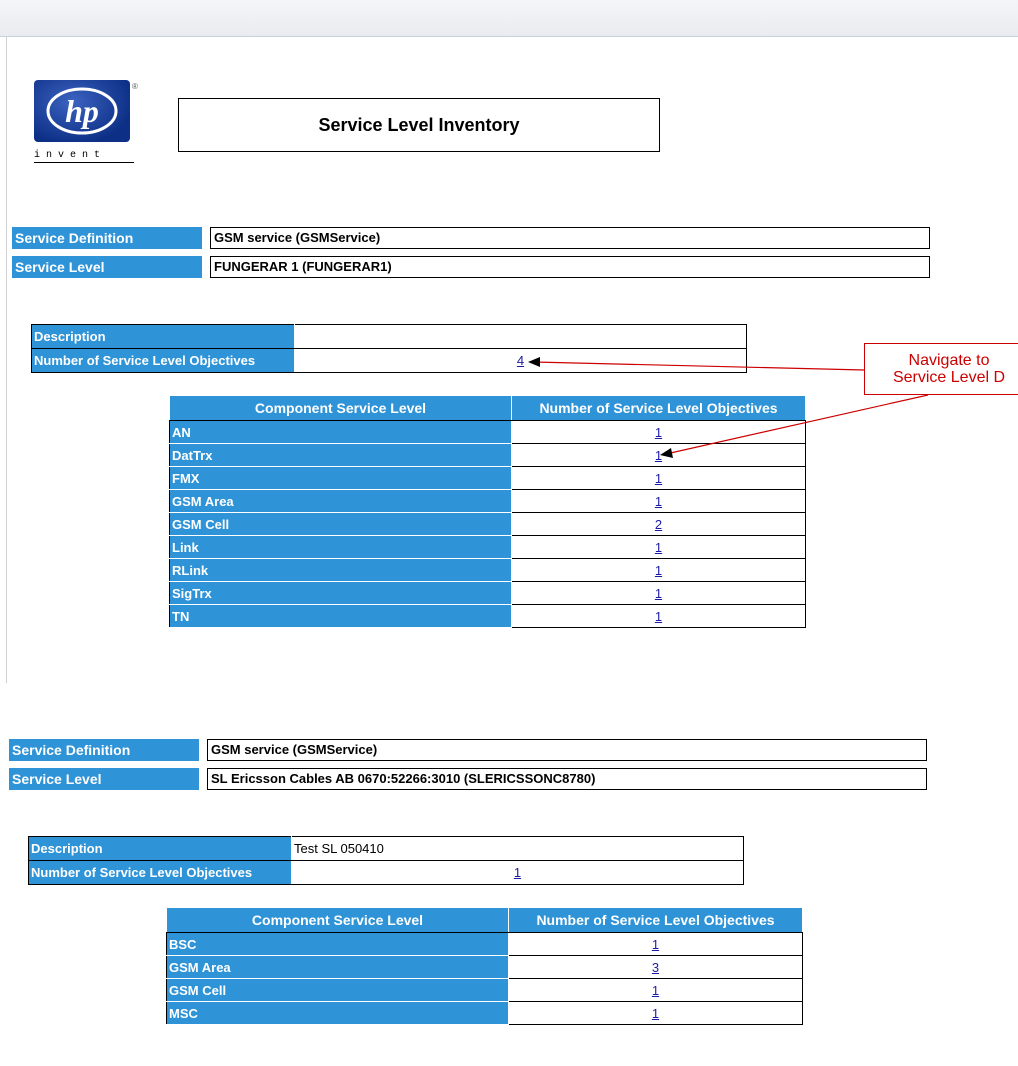 The height and width of the screenshot is (1066, 1018). Describe the element at coordinates (567, 750) in the screenshot. I see `service-definition-value: GSM service (GSMService)` at that location.